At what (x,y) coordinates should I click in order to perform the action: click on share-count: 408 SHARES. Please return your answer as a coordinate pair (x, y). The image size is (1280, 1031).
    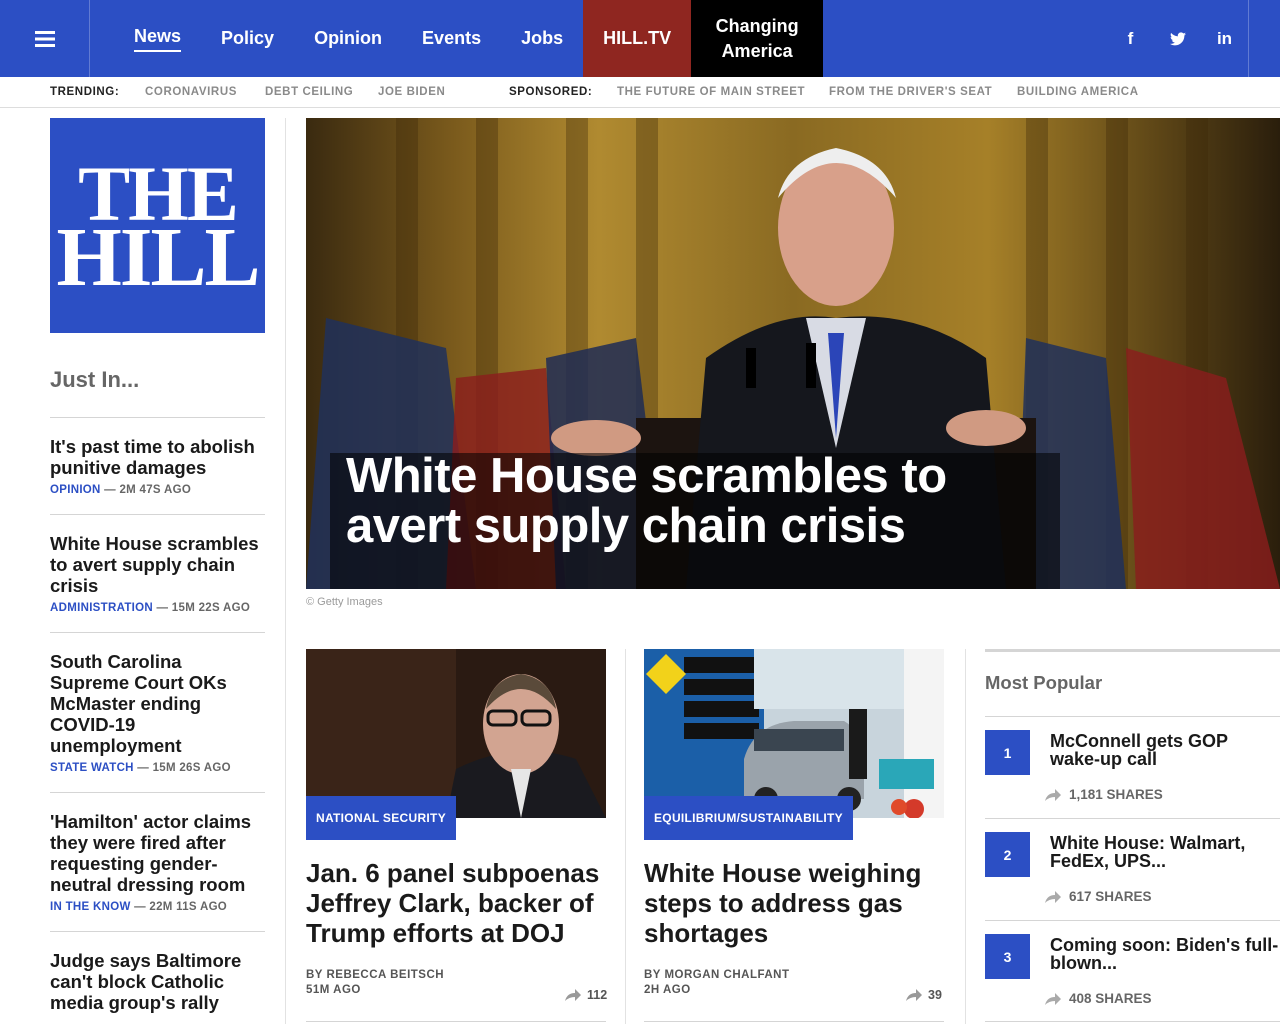
    Looking at the image, I should click on (1110, 998).